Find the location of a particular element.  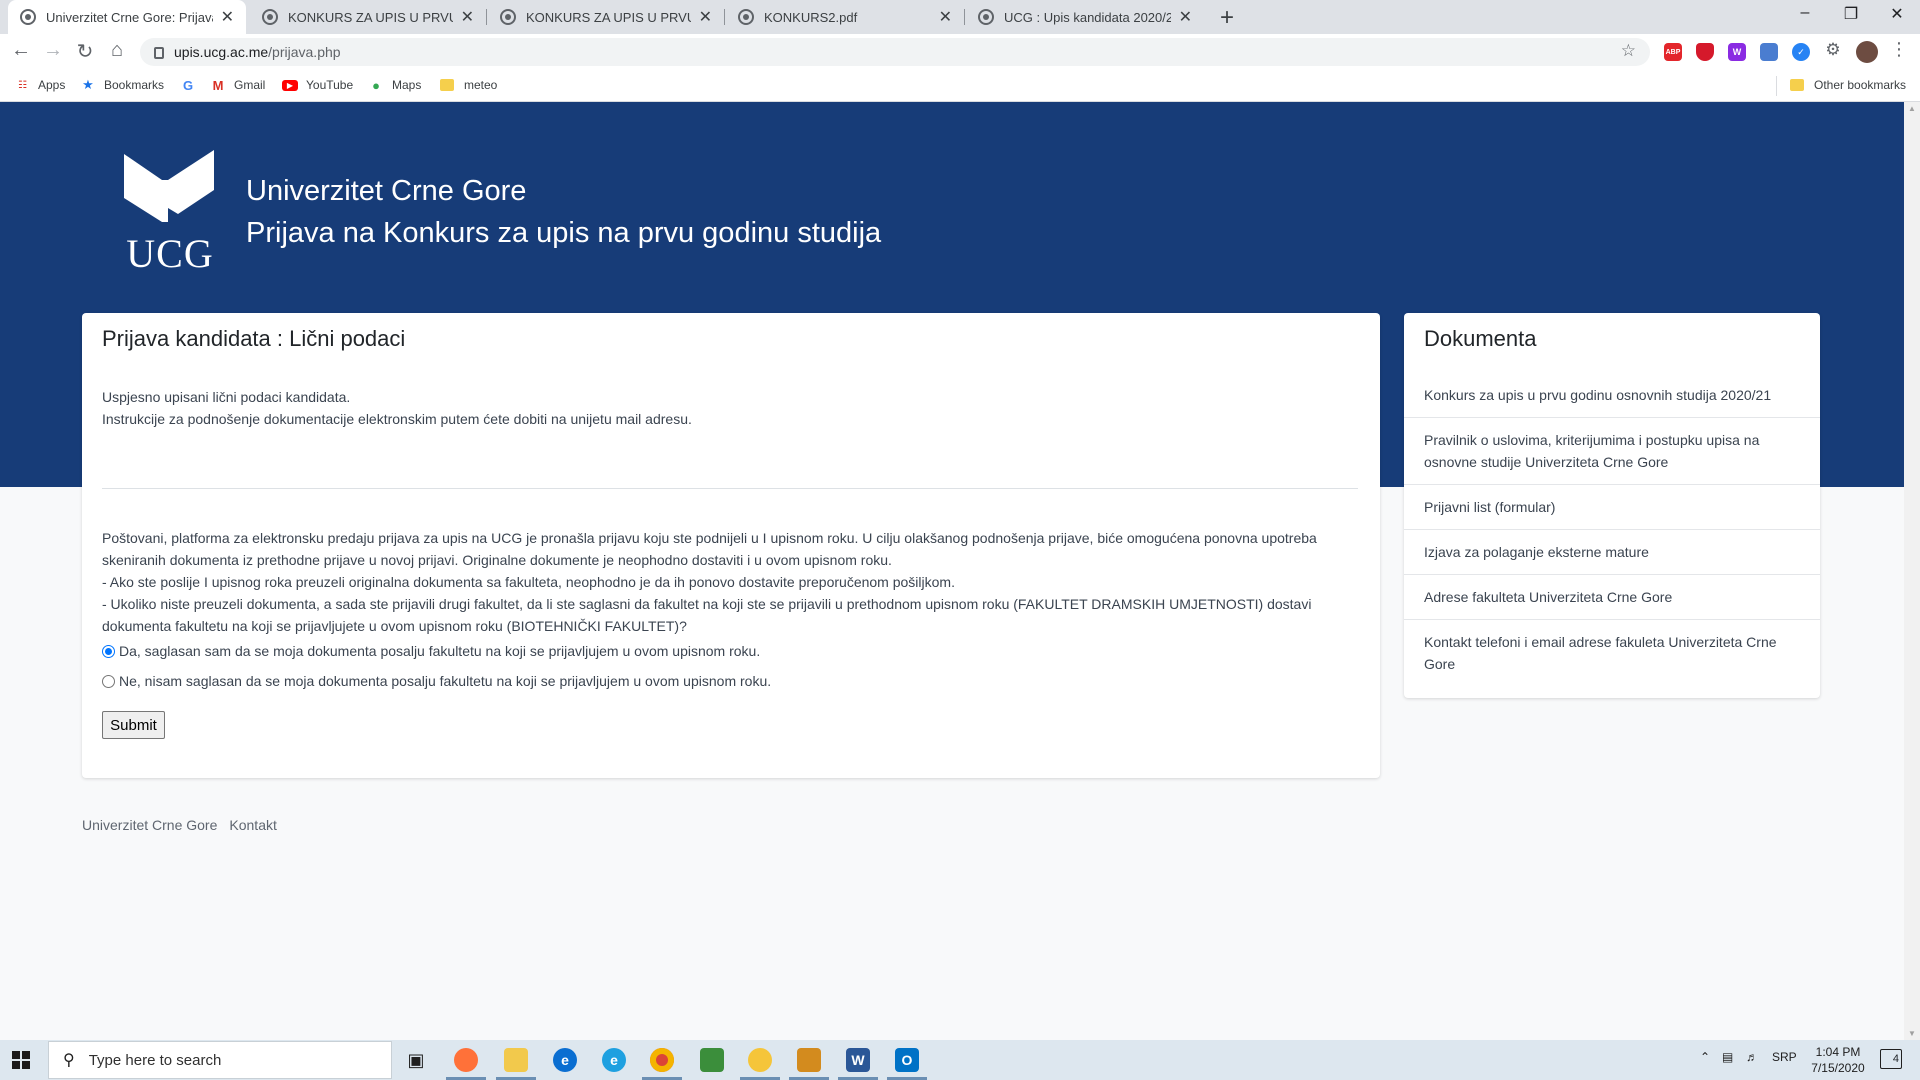

tab-title: KONKURS2.pdf is located at coordinates (811, 17).